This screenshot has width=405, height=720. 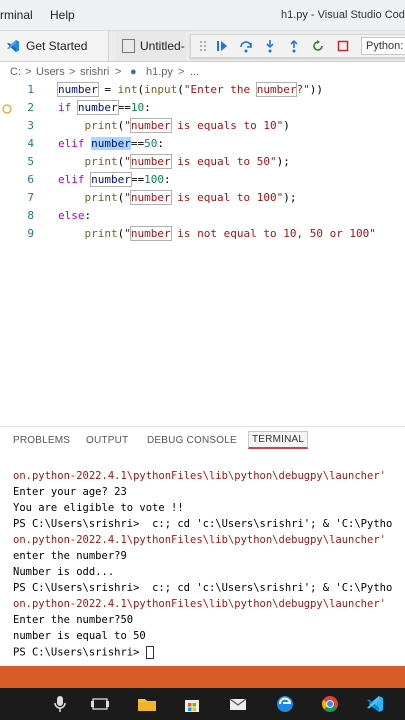 I want to click on line-number: 7, so click(x=30, y=197).